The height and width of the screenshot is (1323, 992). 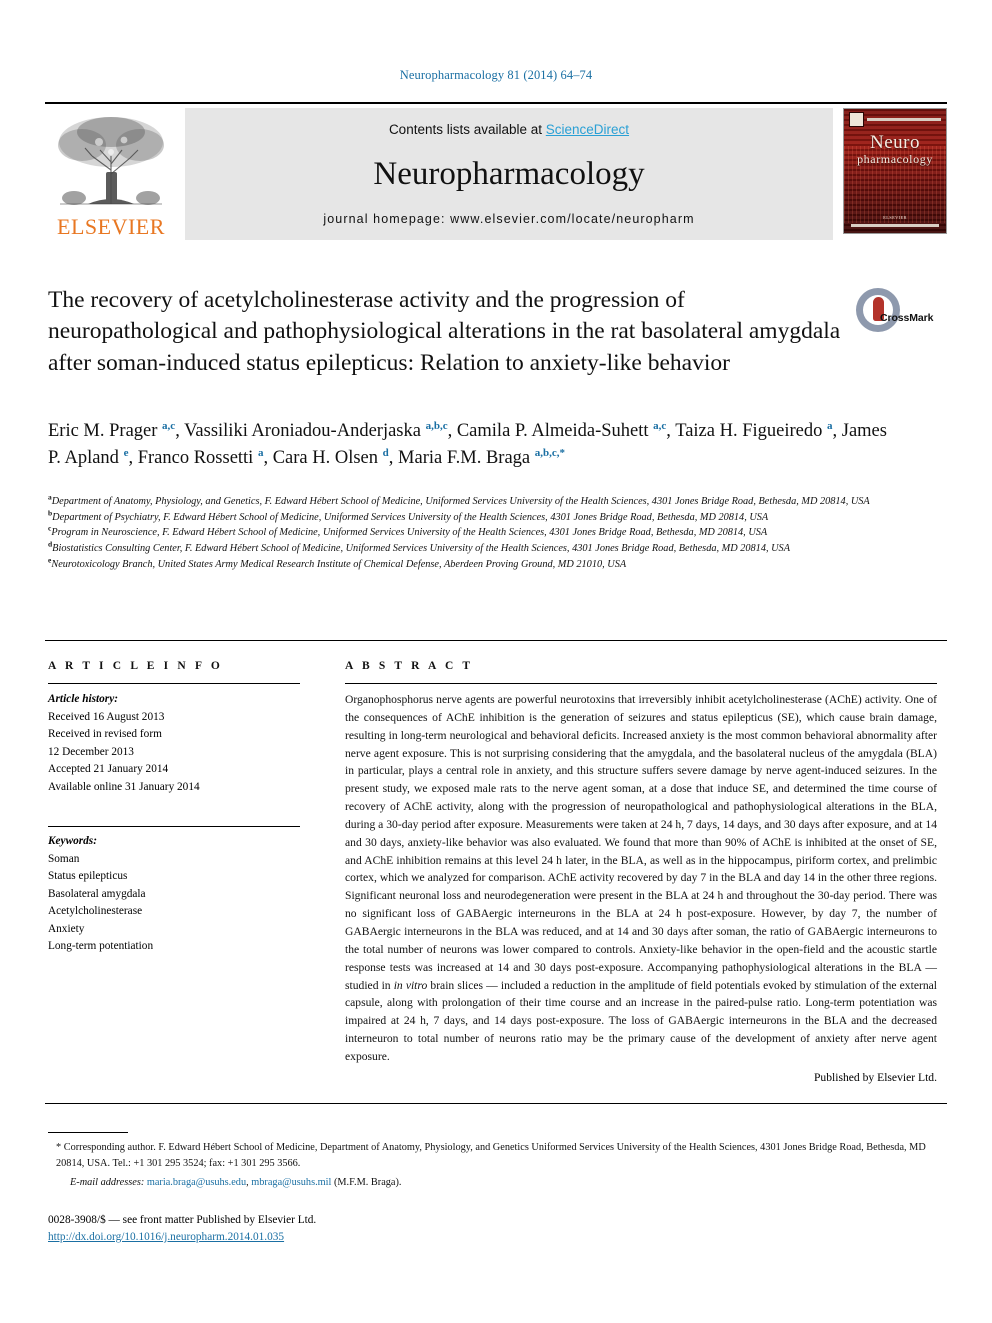 What do you see at coordinates (196, 1182) in the screenshot?
I see `email-link-primary: maria.braga@usuhs.edu` at bounding box center [196, 1182].